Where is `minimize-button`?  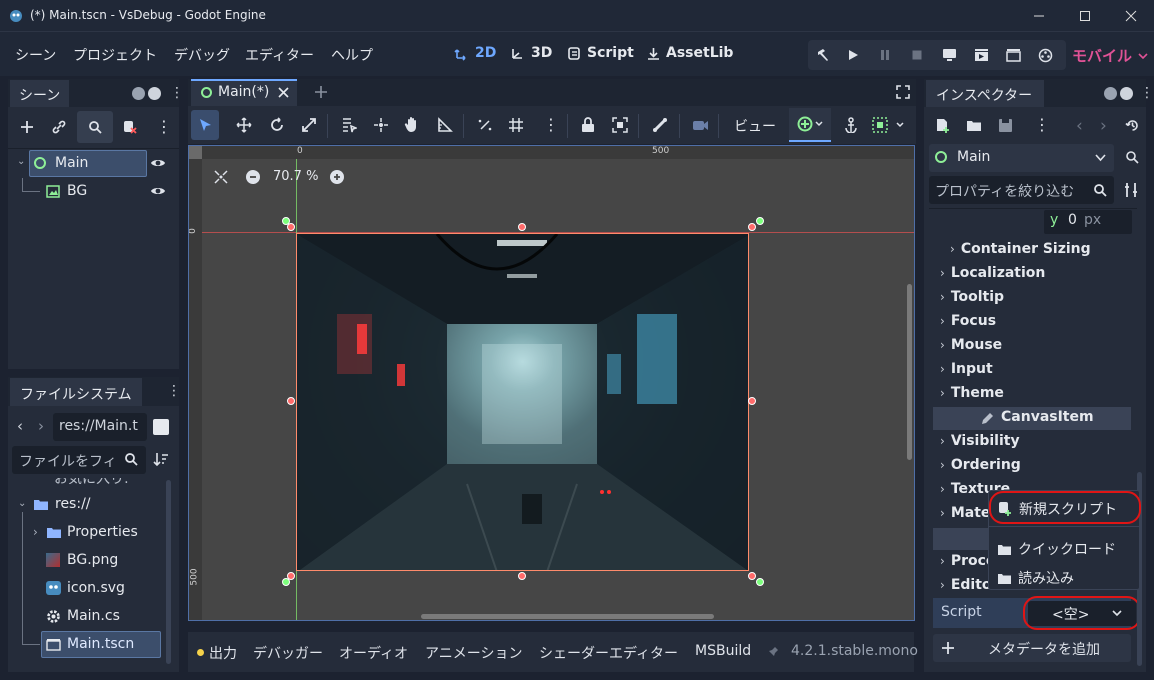 minimize-button is located at coordinates (1039, 16).